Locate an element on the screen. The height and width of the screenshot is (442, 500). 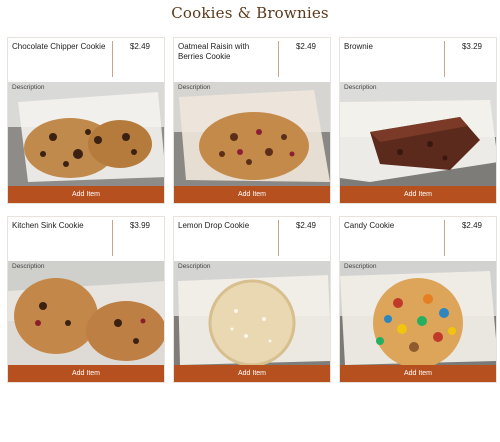
kitchen-sink-cookie-photo is located at coordinates (86, 313).